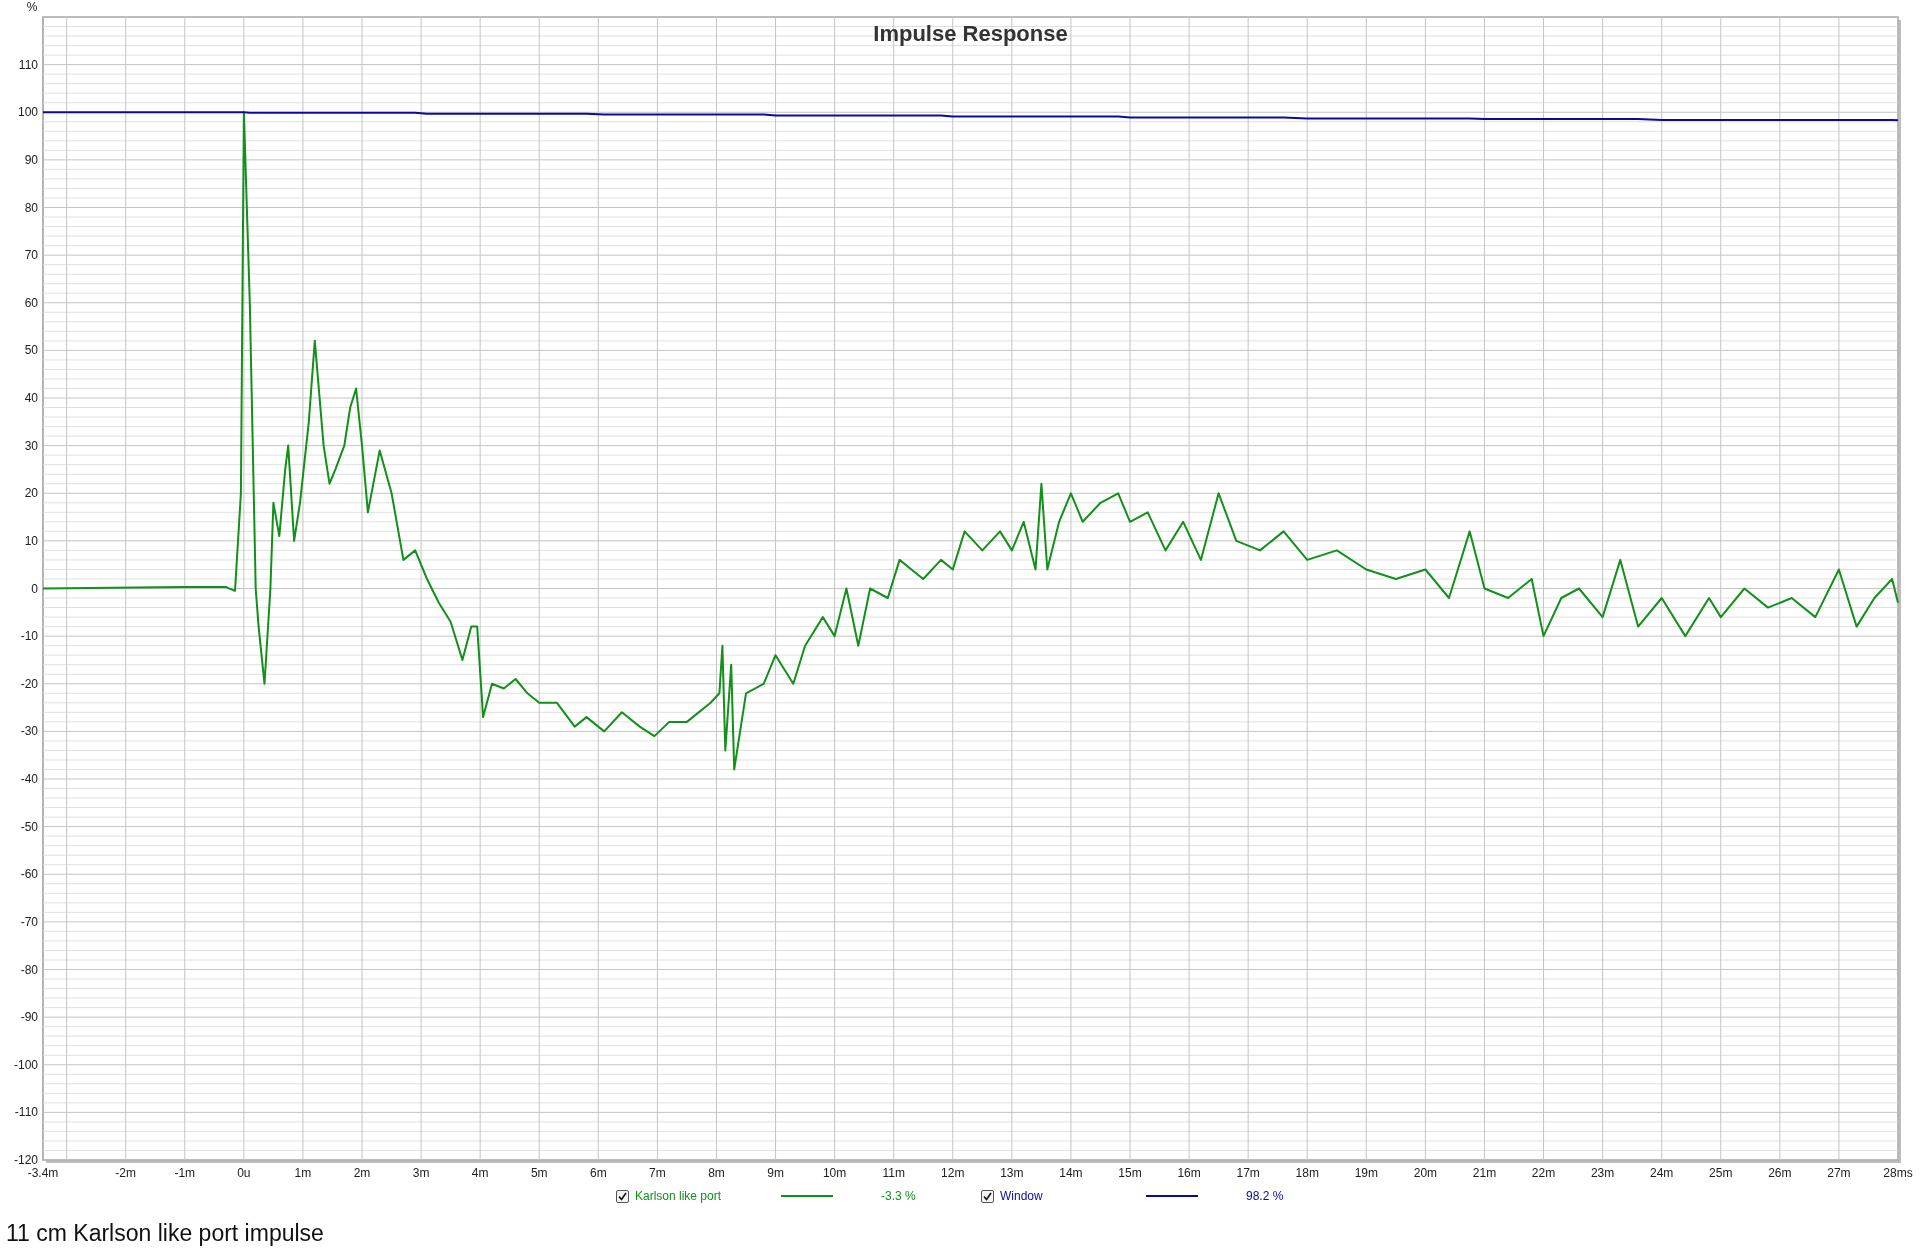  What do you see at coordinates (29, 921) in the screenshot?
I see `axis-tick-label: -70` at bounding box center [29, 921].